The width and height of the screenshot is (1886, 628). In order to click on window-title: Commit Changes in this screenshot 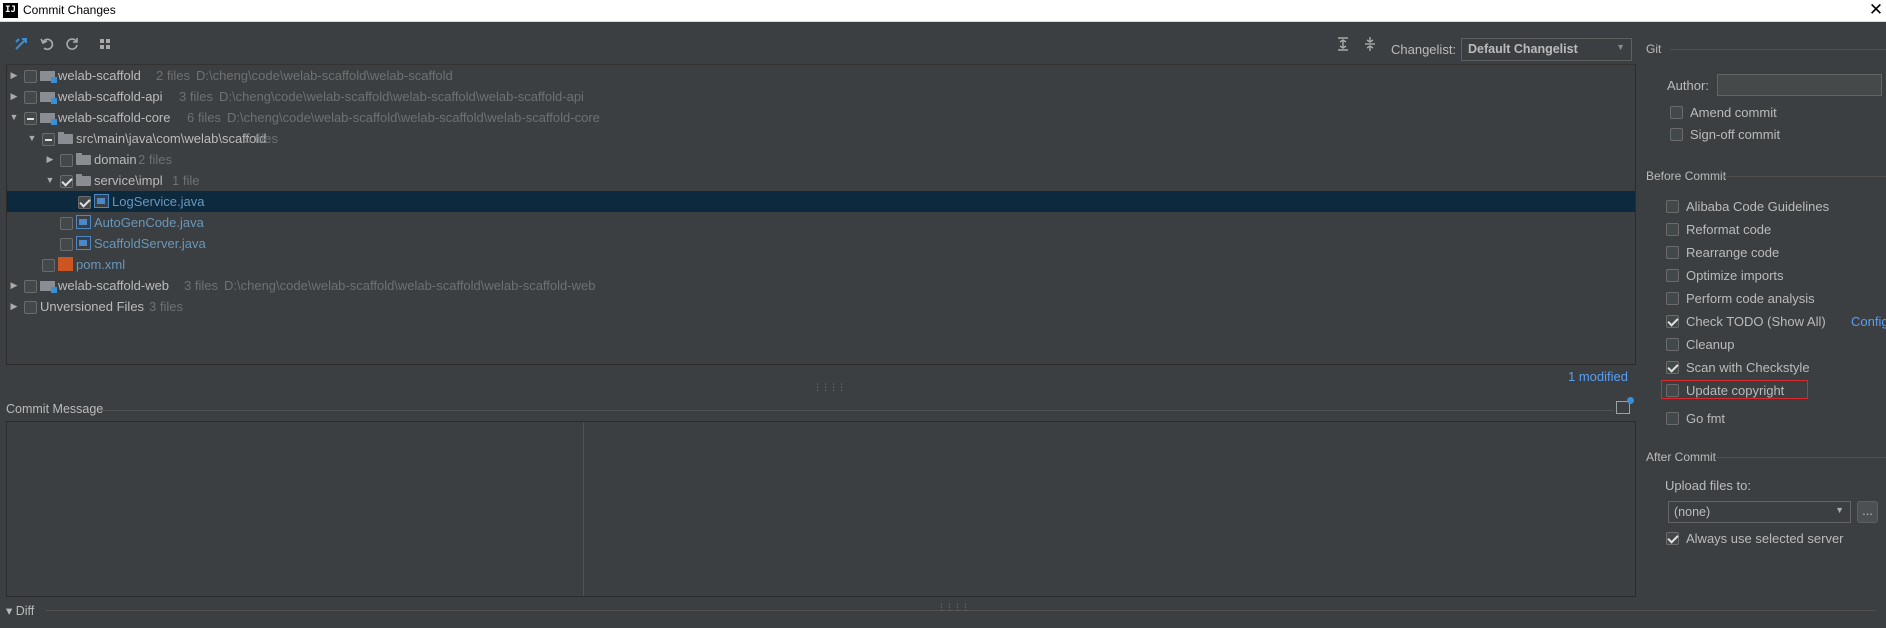, I will do `click(69, 10)`.